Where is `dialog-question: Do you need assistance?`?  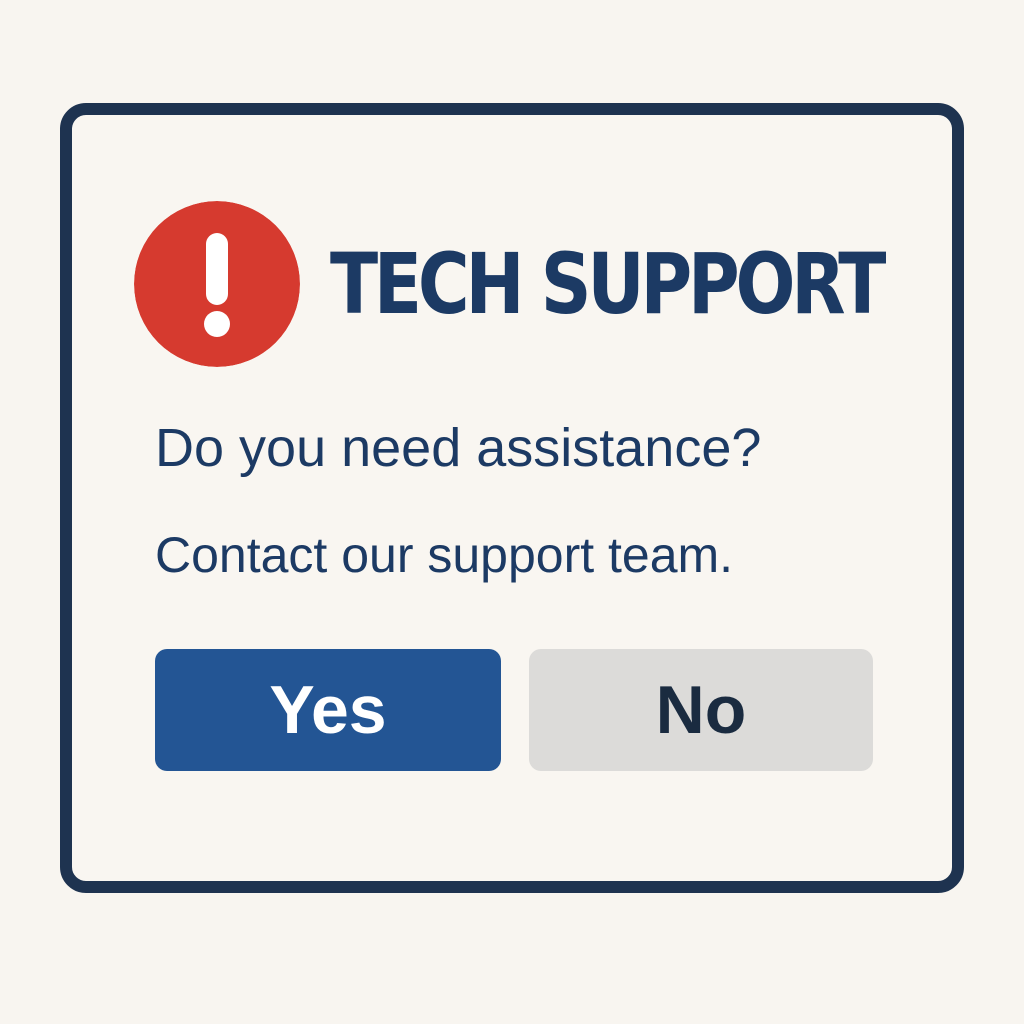
dialog-question: Do you need assistance? is located at coordinates (458, 448).